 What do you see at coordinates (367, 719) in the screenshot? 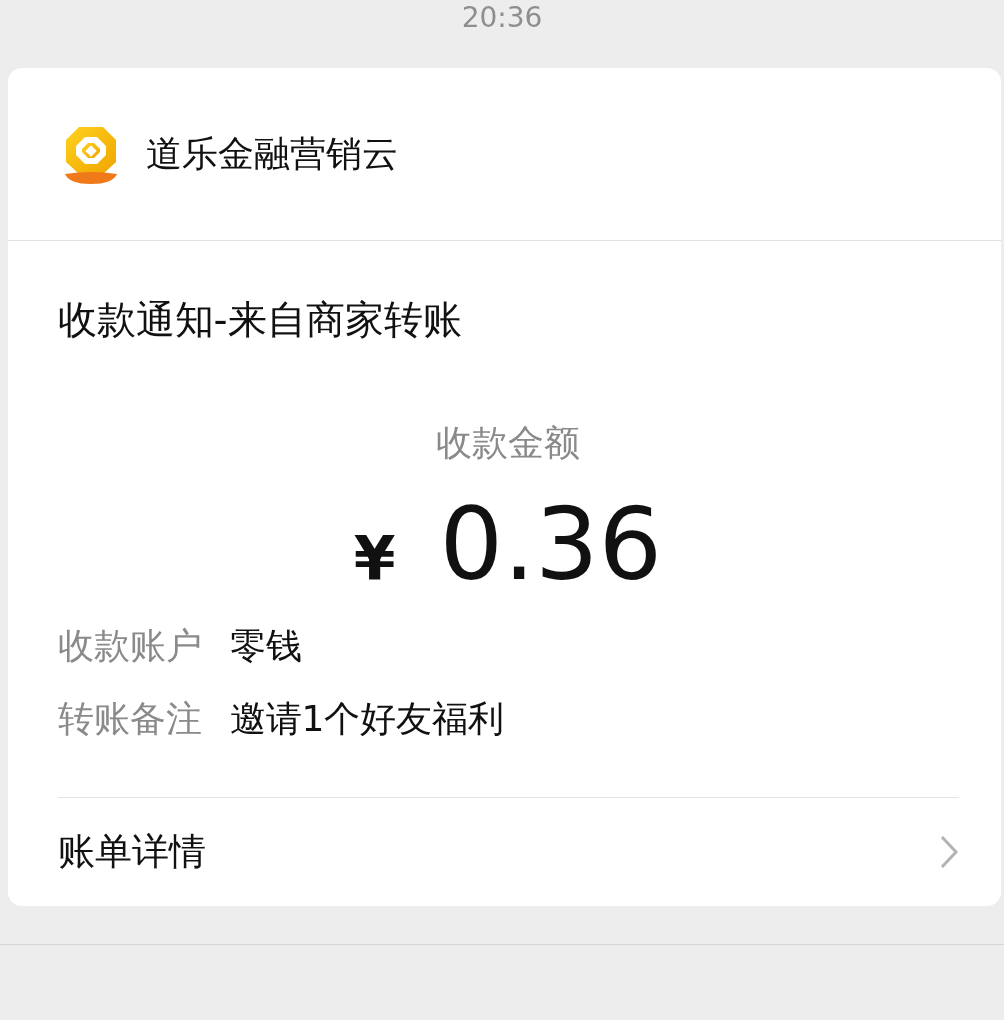
I see `field-value: 邀请1个好友福利` at bounding box center [367, 719].